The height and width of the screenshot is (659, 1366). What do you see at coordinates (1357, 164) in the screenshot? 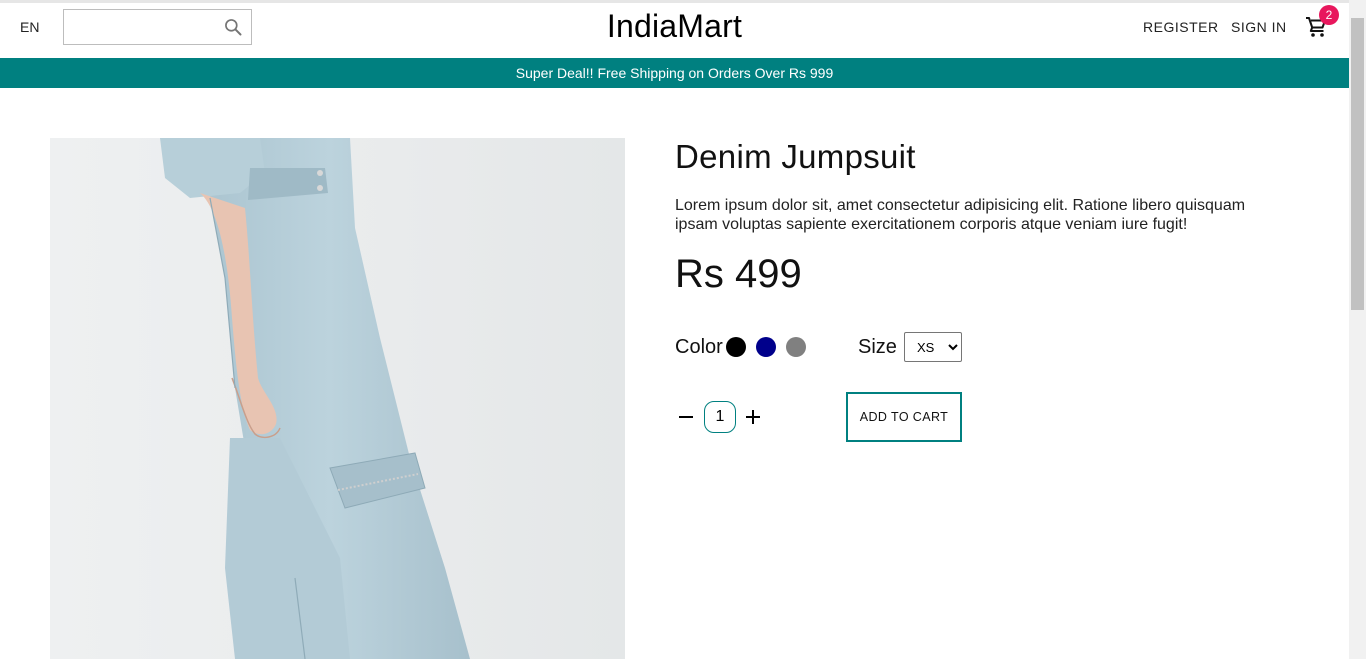
I see `scrollbar-thumb` at bounding box center [1357, 164].